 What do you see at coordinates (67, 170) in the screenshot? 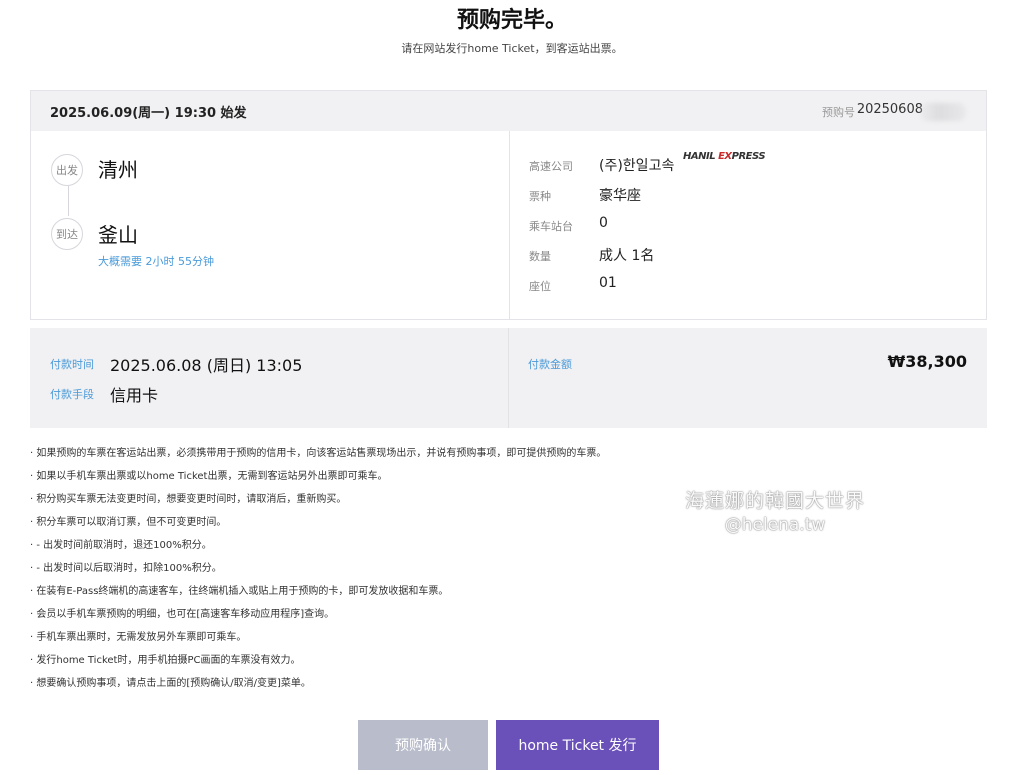
I see `departure-tag: 出发` at bounding box center [67, 170].